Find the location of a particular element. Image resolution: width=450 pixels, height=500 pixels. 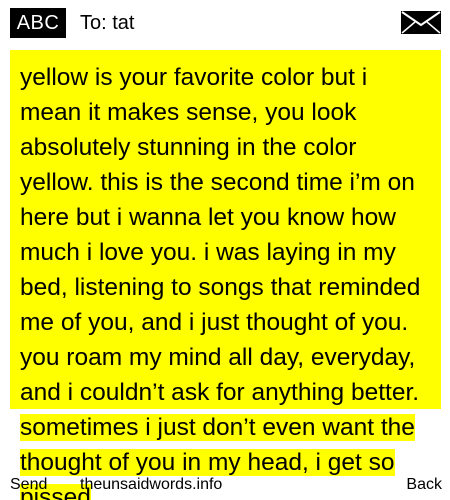

send-softkey: Send is located at coordinates (28, 485).